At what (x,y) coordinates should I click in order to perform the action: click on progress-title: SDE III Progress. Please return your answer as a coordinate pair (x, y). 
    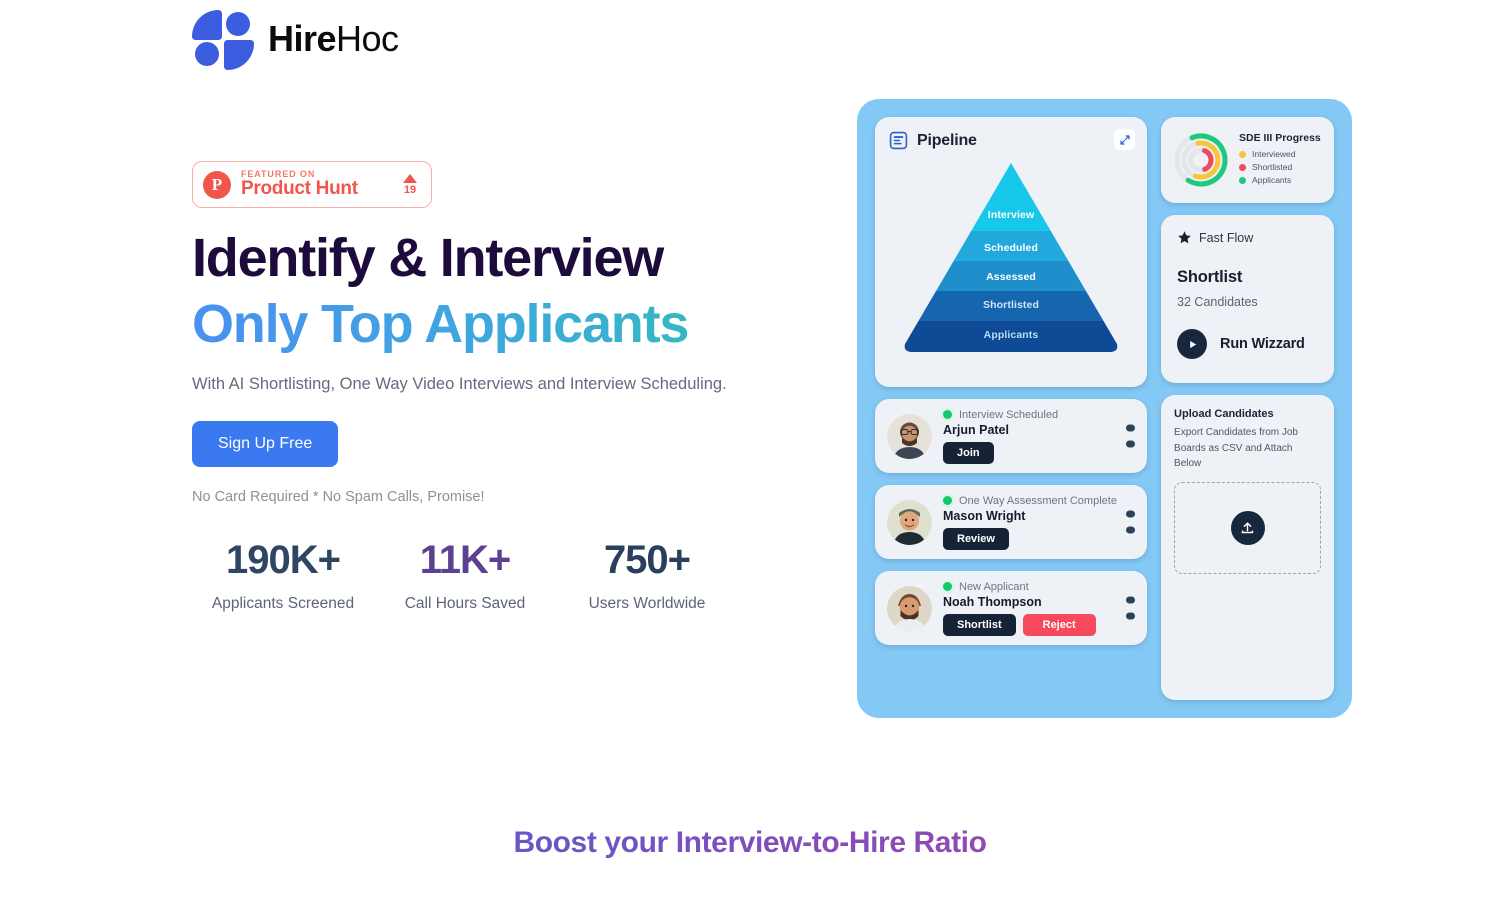
    Looking at the image, I should click on (1280, 138).